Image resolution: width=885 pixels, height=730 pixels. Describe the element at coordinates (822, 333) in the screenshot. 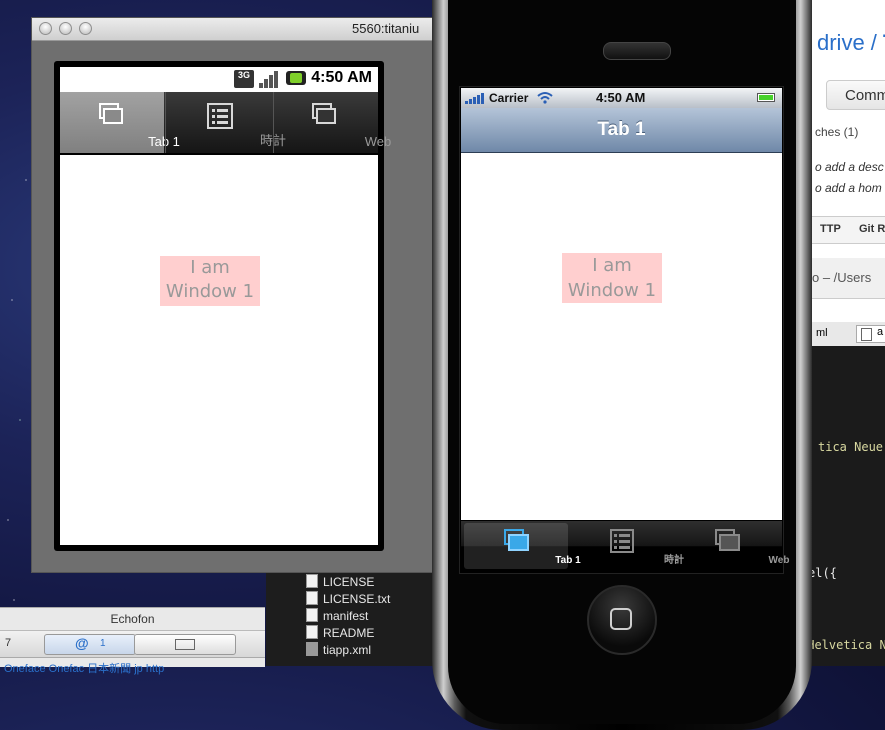

I see `editor-tab: ml` at that location.